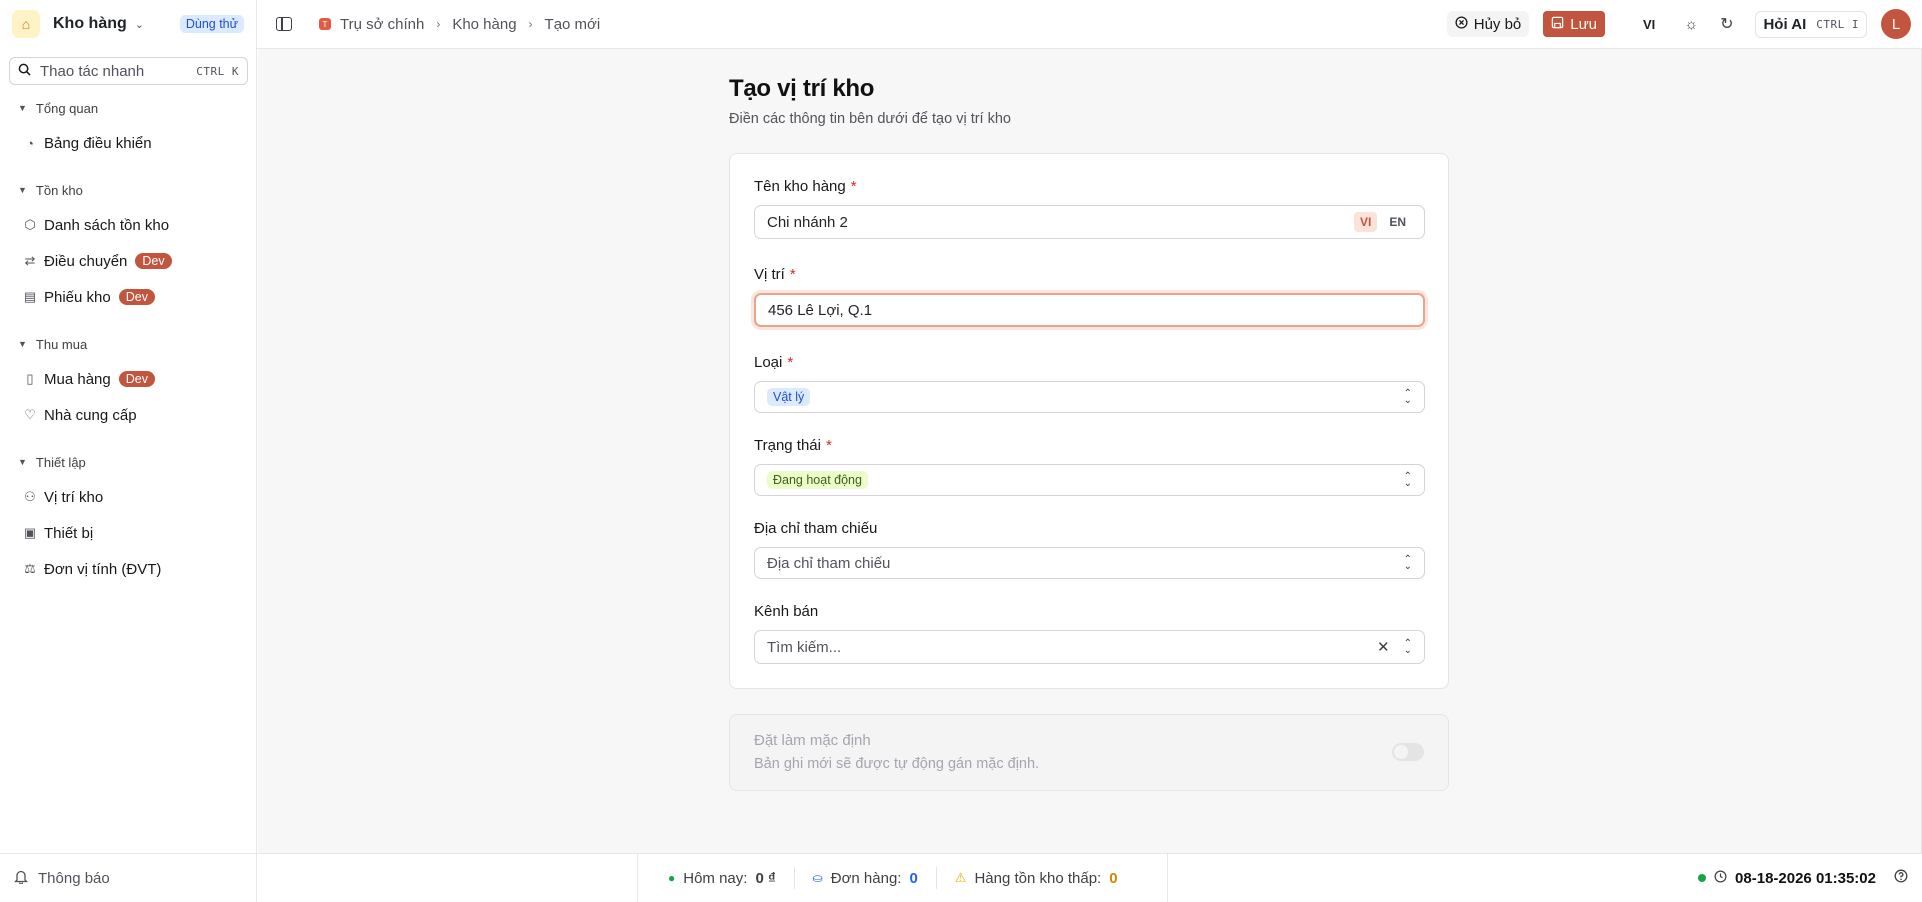  Describe the element at coordinates (90, 23) in the screenshot. I see `brand-name: Kho hàng` at that location.